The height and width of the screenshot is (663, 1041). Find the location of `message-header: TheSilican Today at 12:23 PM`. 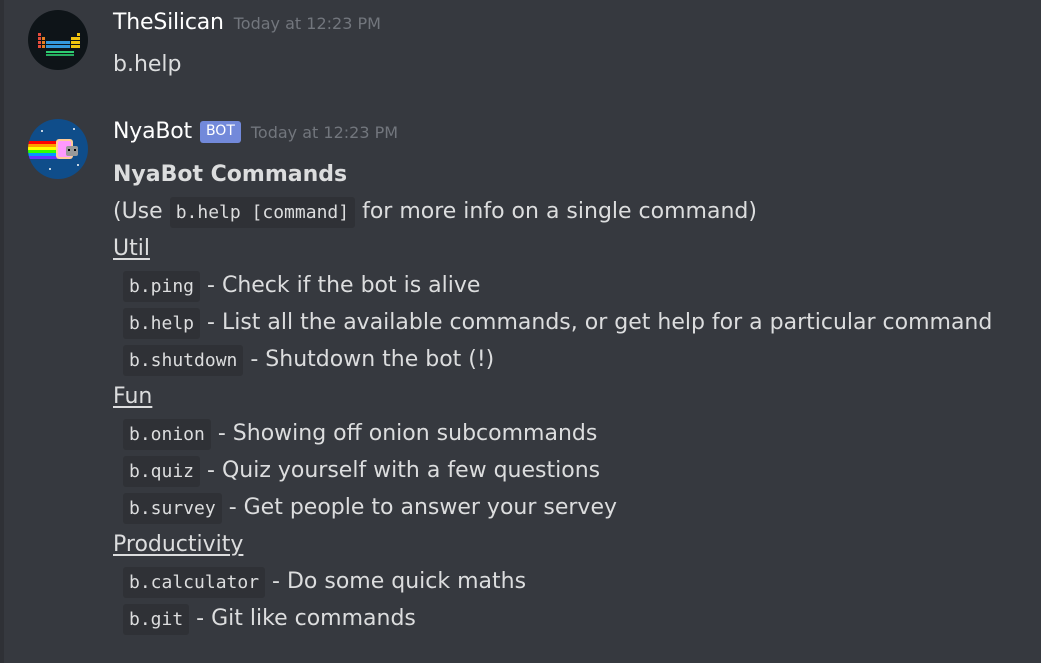

message-header: TheSilican Today at 12:23 PM is located at coordinates (247, 22).